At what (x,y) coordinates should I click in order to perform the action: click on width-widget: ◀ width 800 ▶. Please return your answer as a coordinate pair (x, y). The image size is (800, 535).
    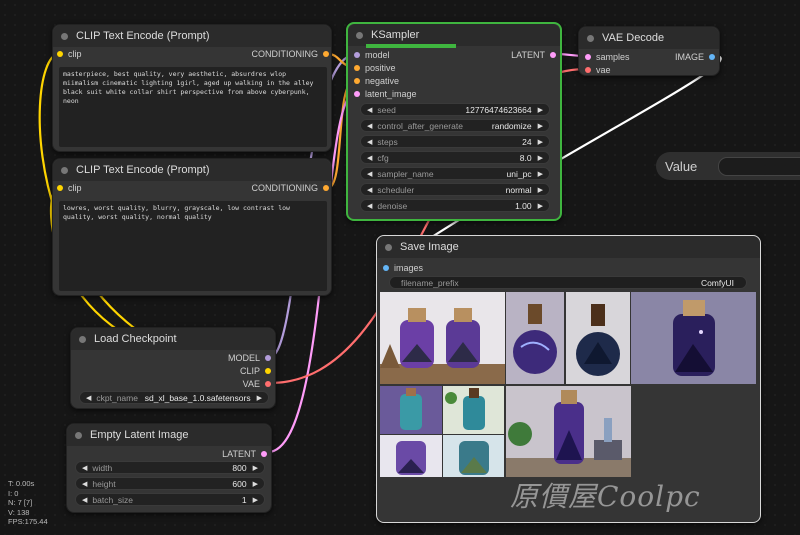
    Looking at the image, I should click on (170, 467).